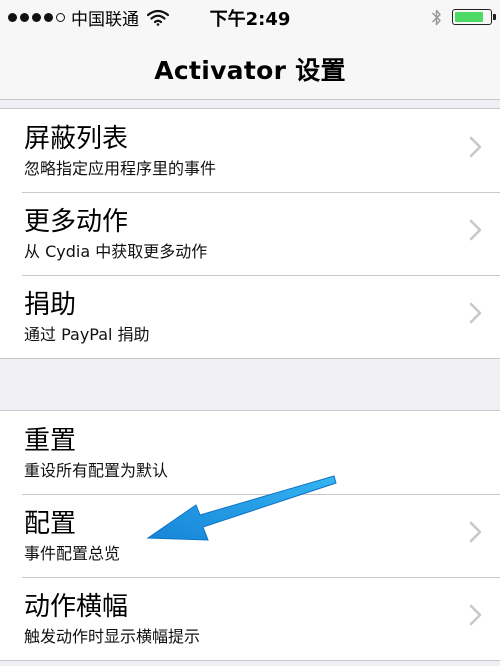  What do you see at coordinates (250, 316) in the screenshot?
I see `row-donate: 捐助 通过 PayPal 捐助` at bounding box center [250, 316].